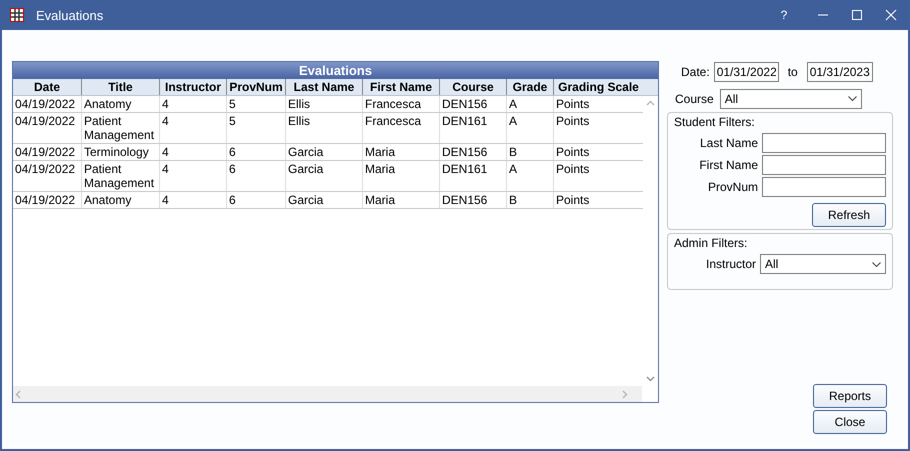  What do you see at coordinates (17, 15) in the screenshot?
I see `grid-icon` at bounding box center [17, 15].